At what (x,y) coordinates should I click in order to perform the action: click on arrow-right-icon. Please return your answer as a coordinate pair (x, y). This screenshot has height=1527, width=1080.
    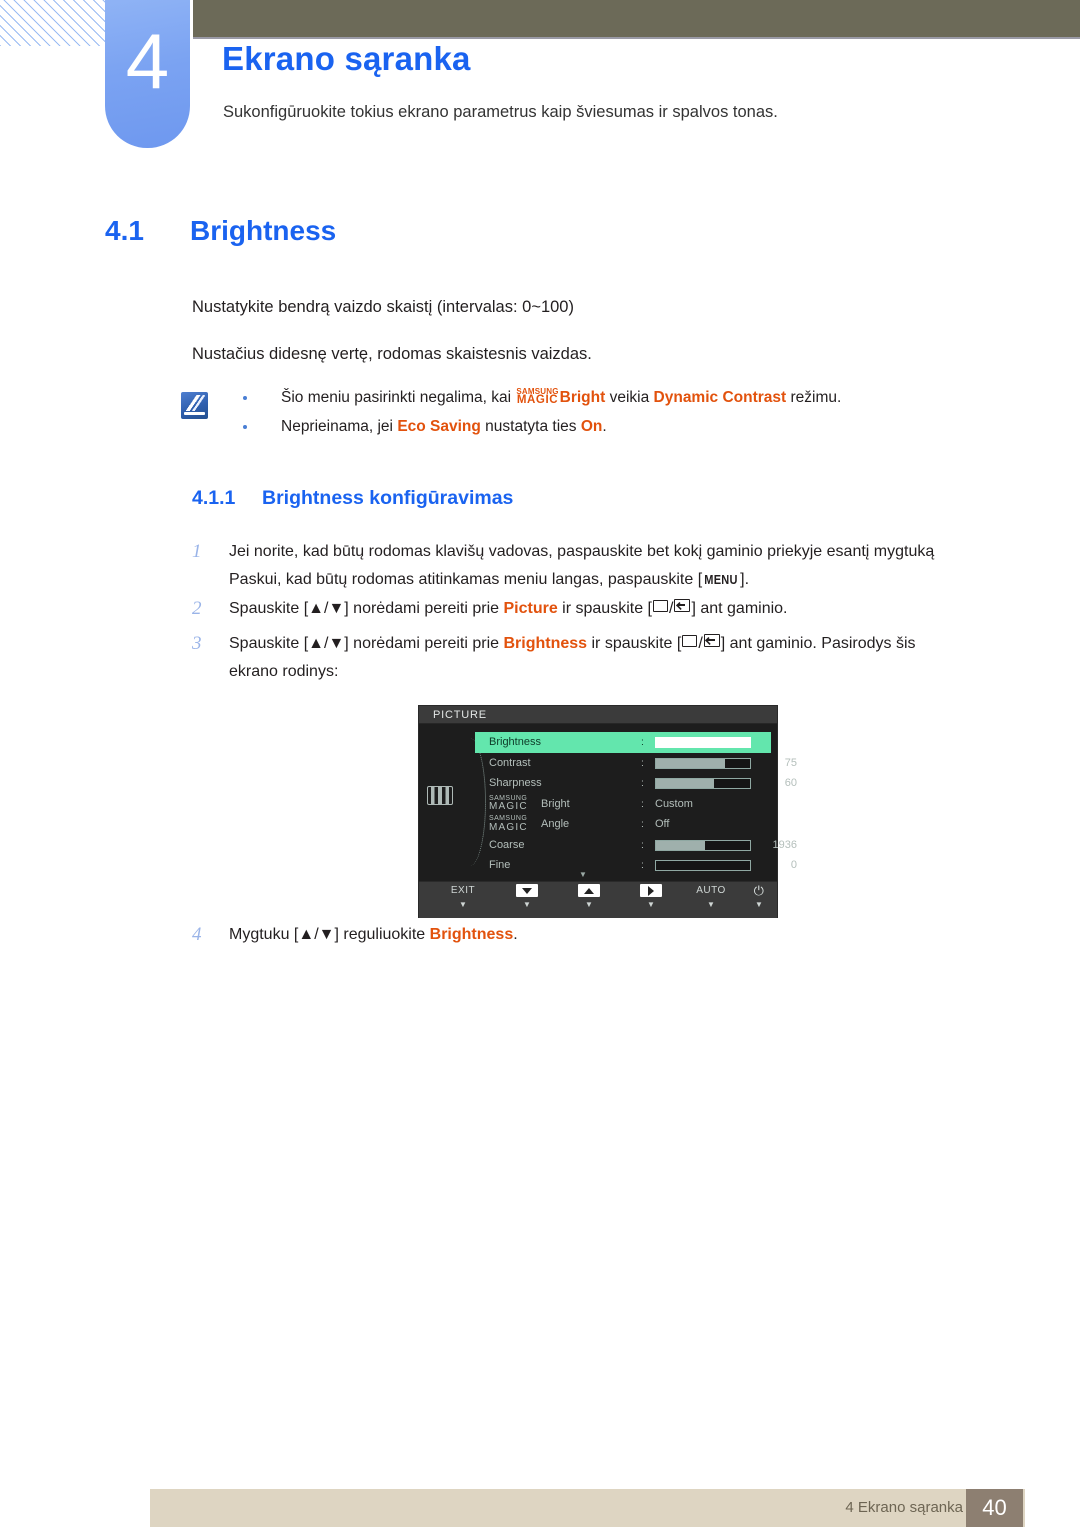
    Looking at the image, I should click on (651, 891).